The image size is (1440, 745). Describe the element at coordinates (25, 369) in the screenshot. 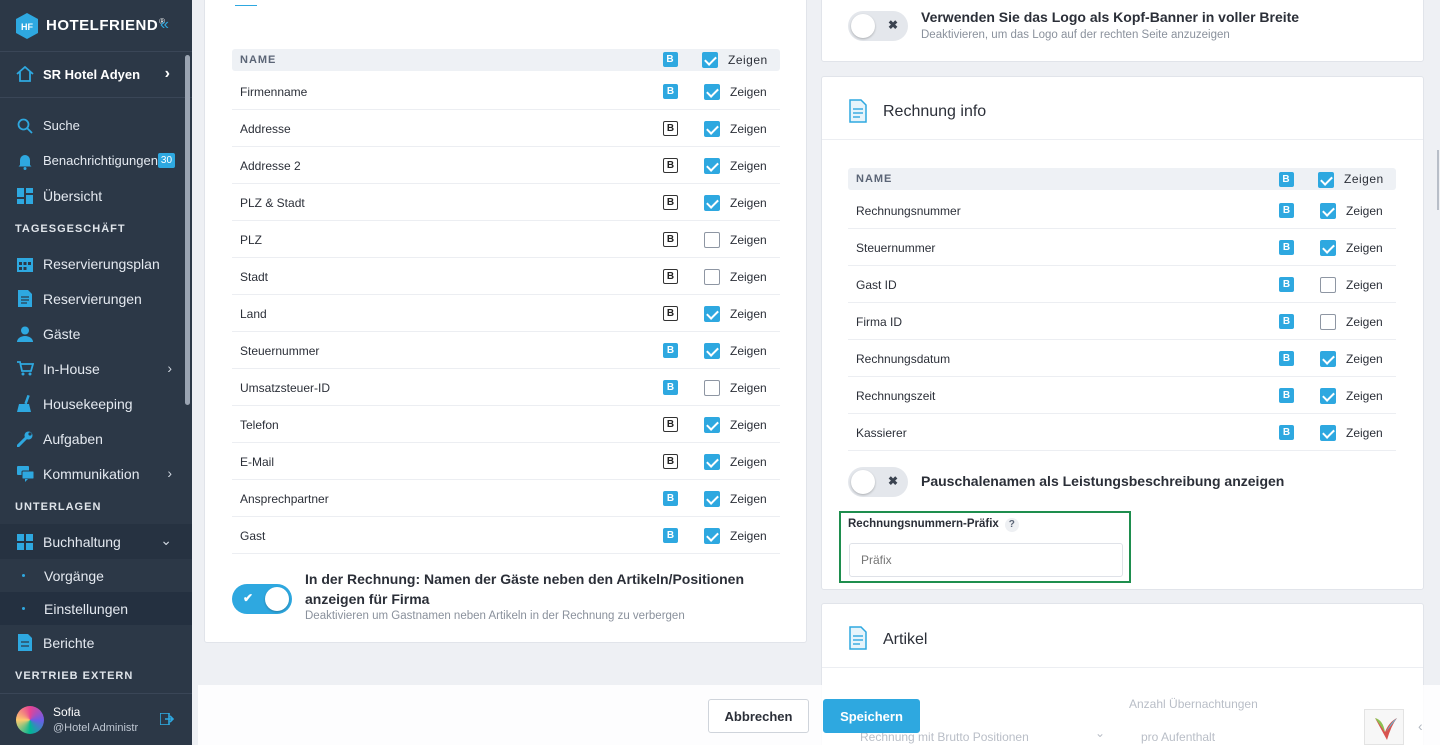

I see `cart-icon` at that location.